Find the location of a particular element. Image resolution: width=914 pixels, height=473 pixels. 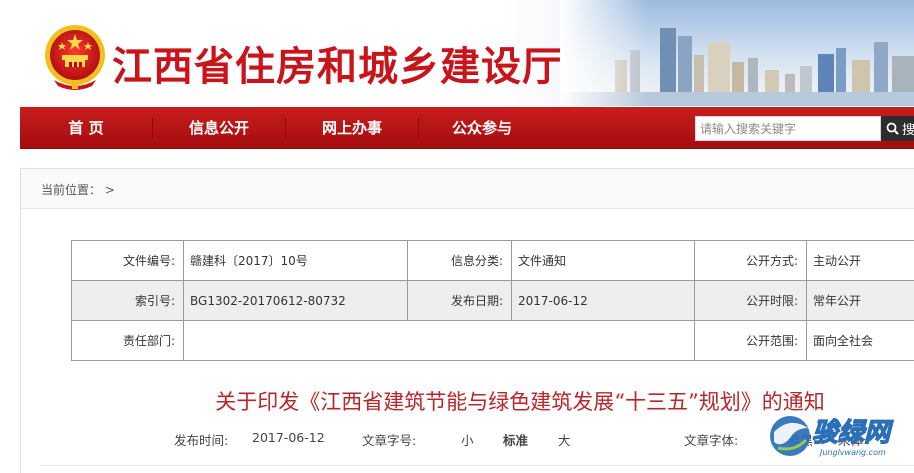

nav-item-online-services: 网上办事 is located at coordinates (352, 128).